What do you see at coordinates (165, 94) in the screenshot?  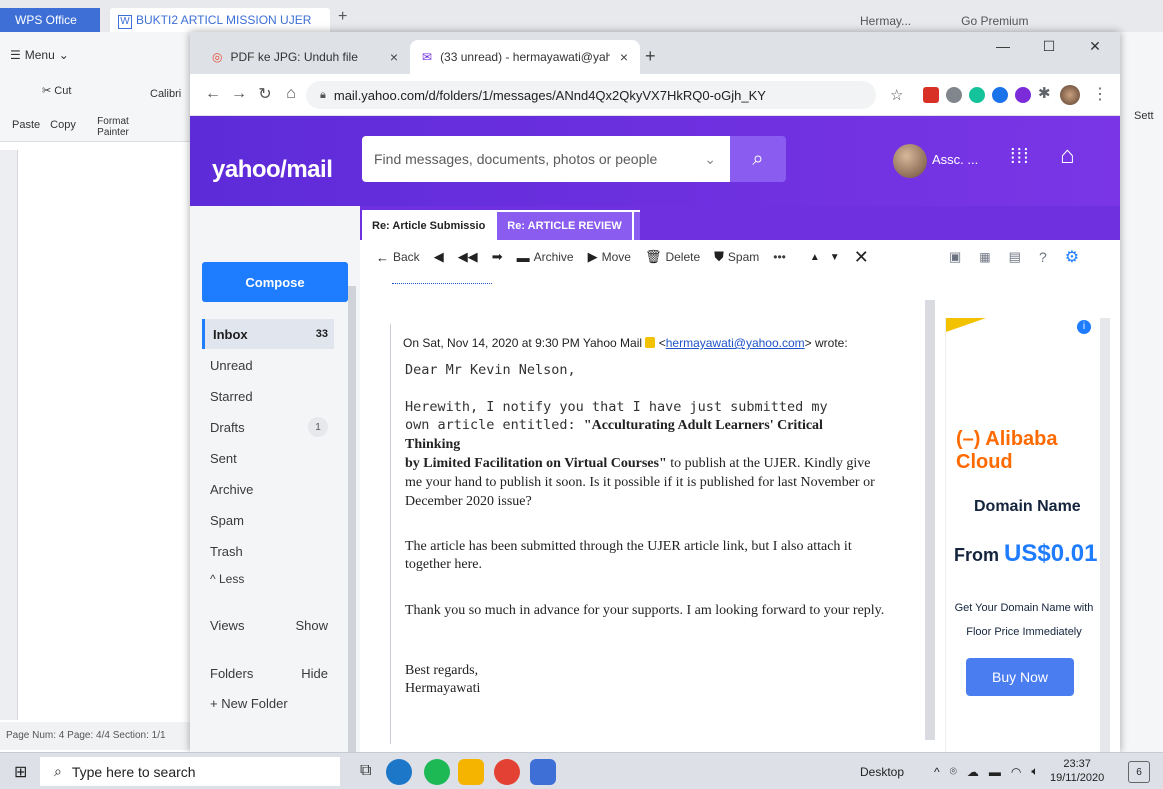 I see `wps-font-select: Calibri` at bounding box center [165, 94].